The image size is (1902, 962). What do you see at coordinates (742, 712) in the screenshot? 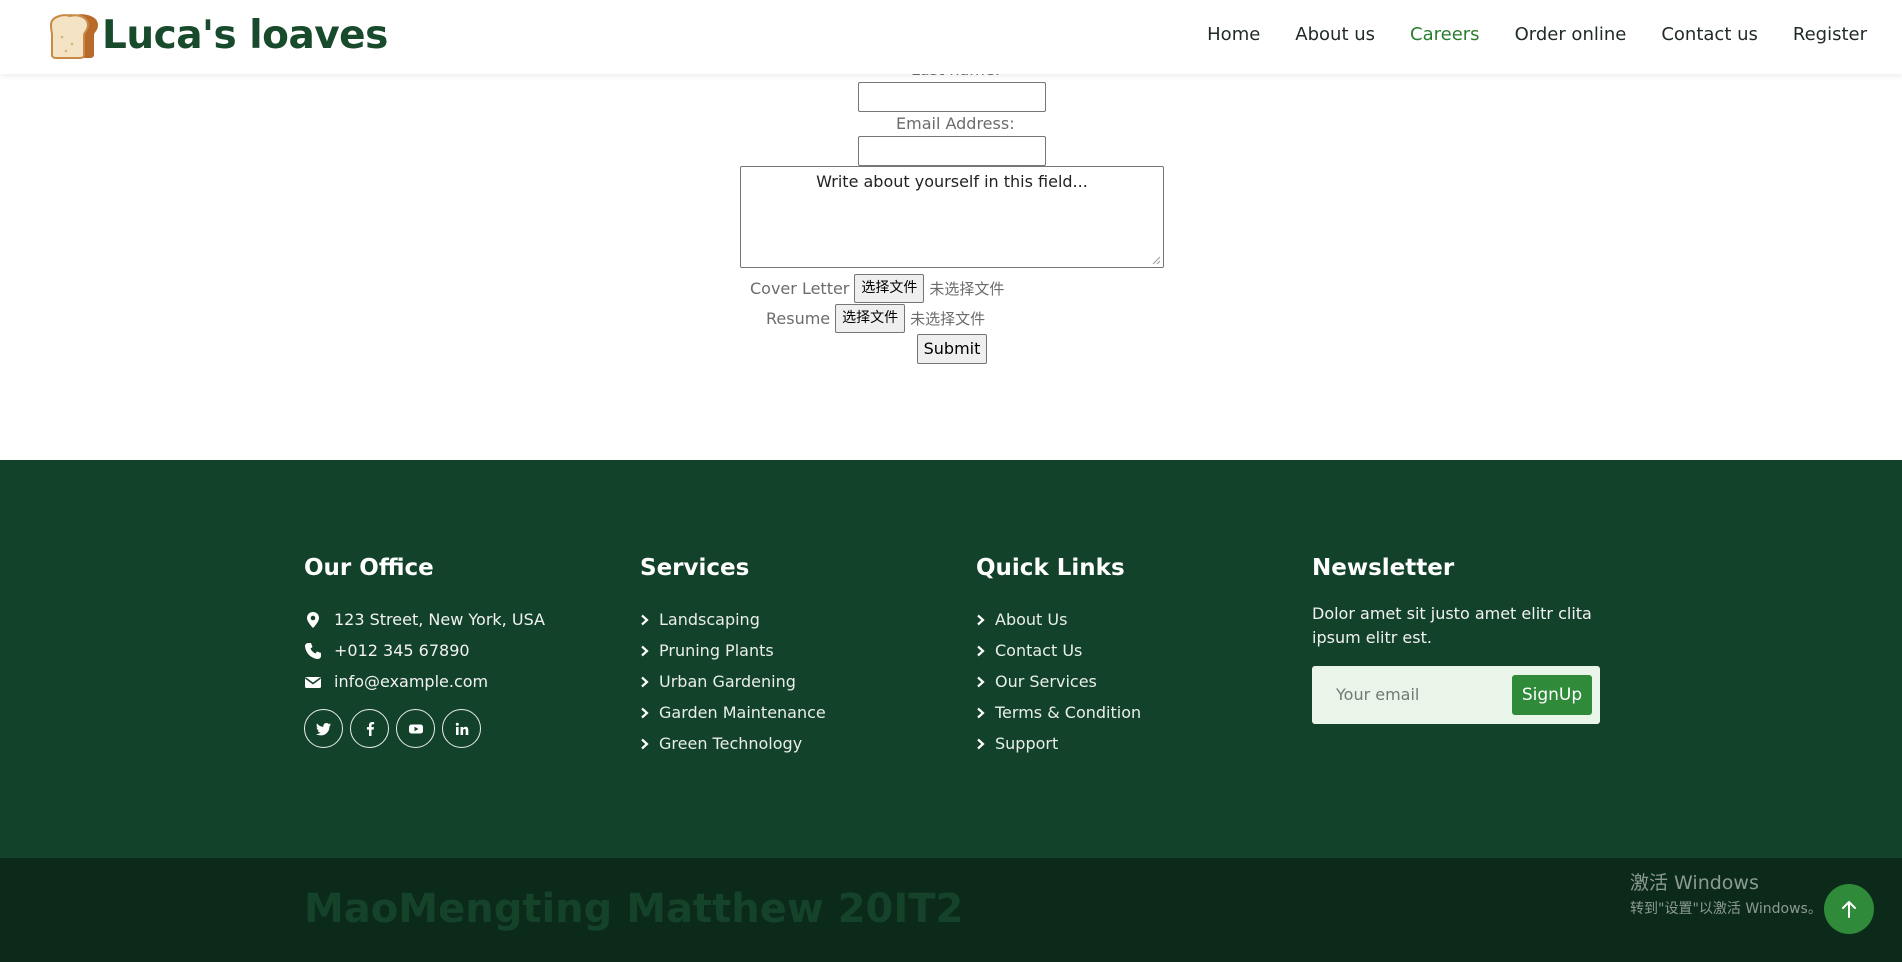
I see `services-link-label: Garden Maintenance` at bounding box center [742, 712].